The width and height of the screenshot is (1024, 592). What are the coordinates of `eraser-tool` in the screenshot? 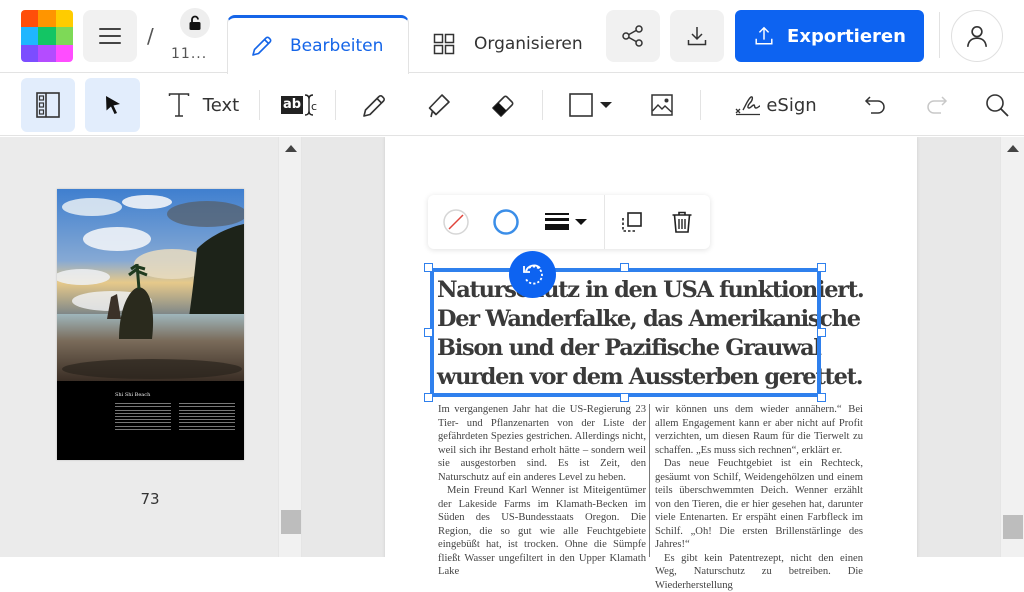 It's located at (503, 105).